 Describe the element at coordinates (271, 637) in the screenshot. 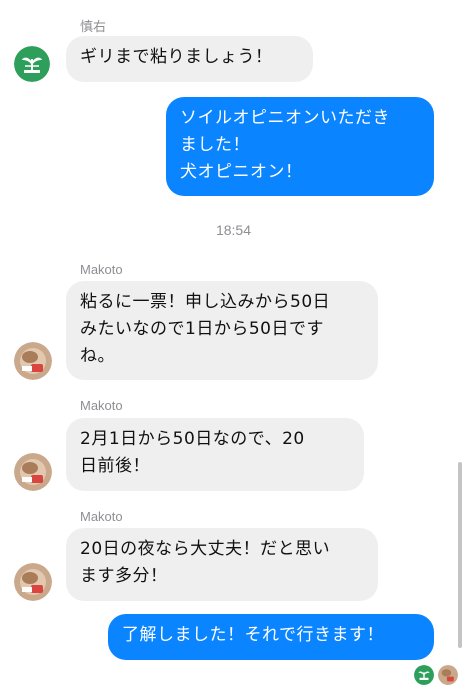

I see `message-bubble-outgoing: 了解しました！それで行きます！` at that location.